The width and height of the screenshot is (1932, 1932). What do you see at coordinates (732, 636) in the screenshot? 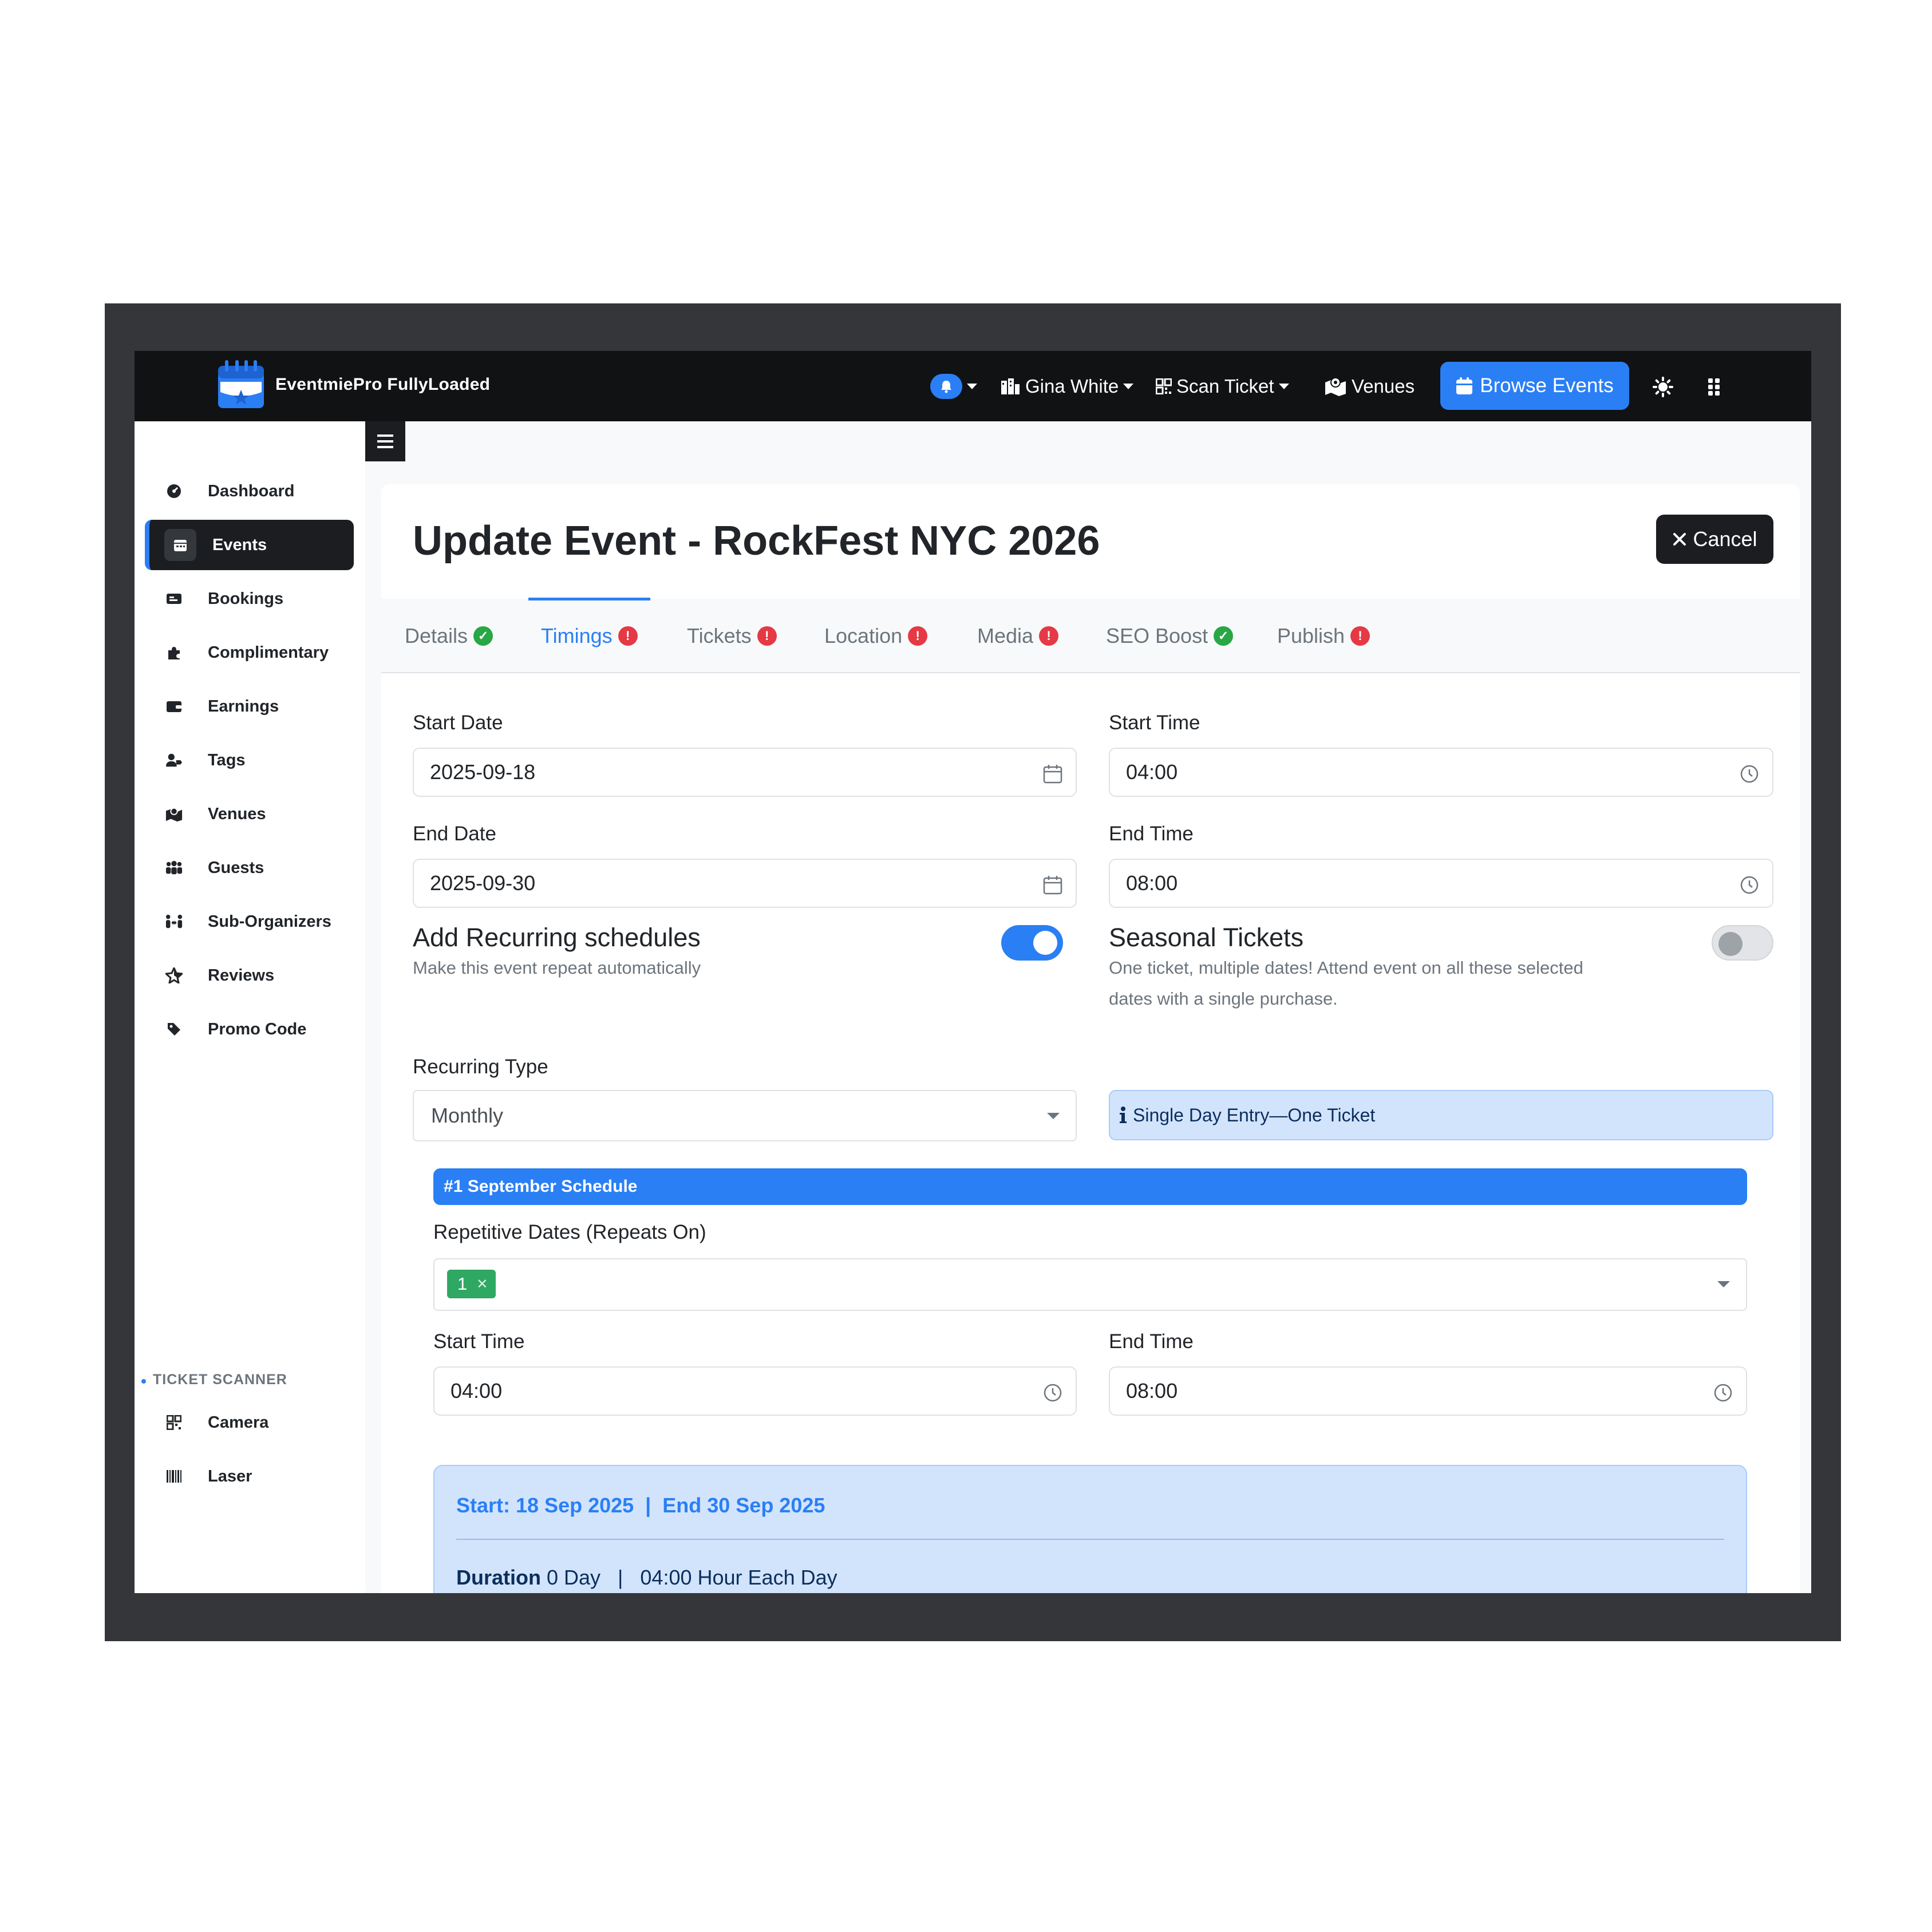
I see `tab-tickets: Tickets!` at bounding box center [732, 636].